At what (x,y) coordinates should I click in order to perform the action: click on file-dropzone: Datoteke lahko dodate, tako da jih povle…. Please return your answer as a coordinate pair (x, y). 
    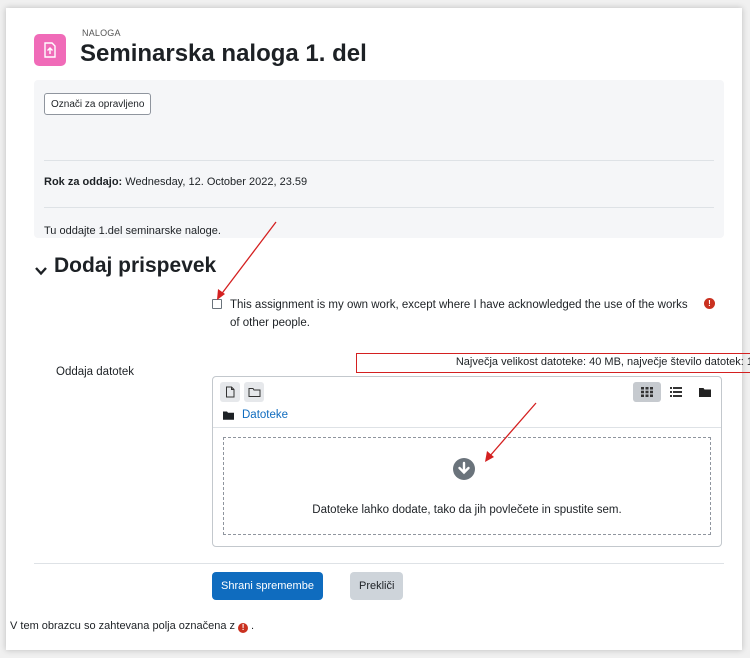
    Looking at the image, I should click on (467, 486).